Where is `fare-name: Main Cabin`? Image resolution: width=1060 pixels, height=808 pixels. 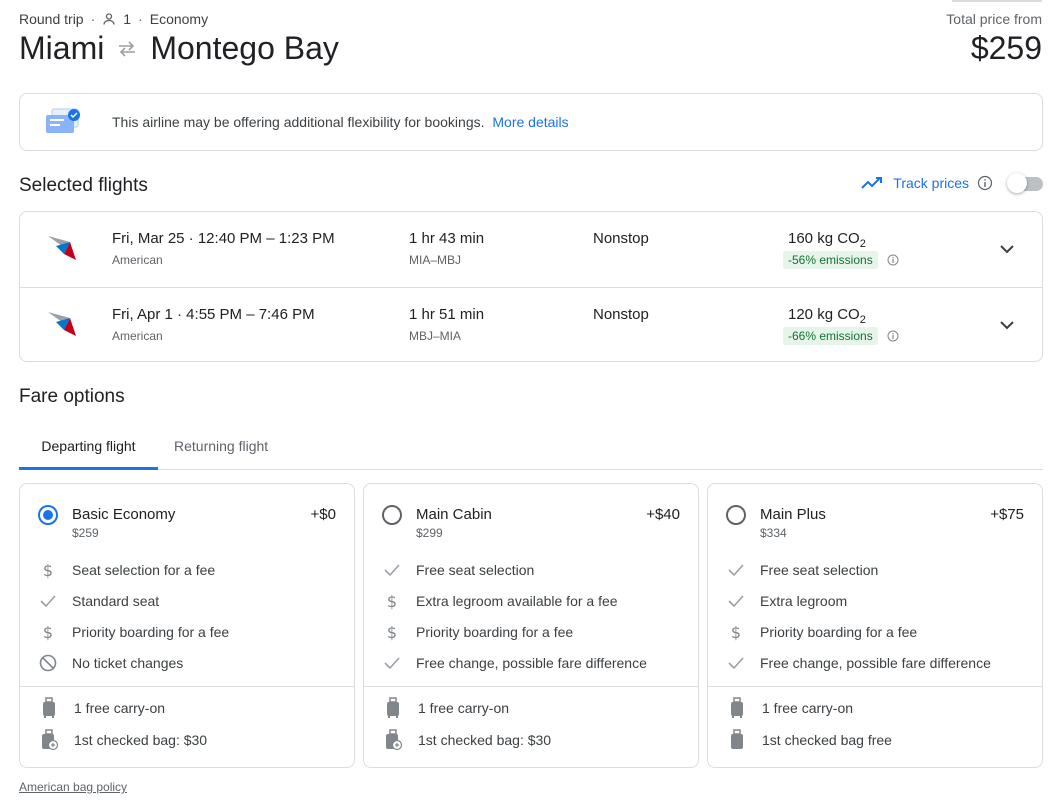 fare-name: Main Cabin is located at coordinates (454, 514).